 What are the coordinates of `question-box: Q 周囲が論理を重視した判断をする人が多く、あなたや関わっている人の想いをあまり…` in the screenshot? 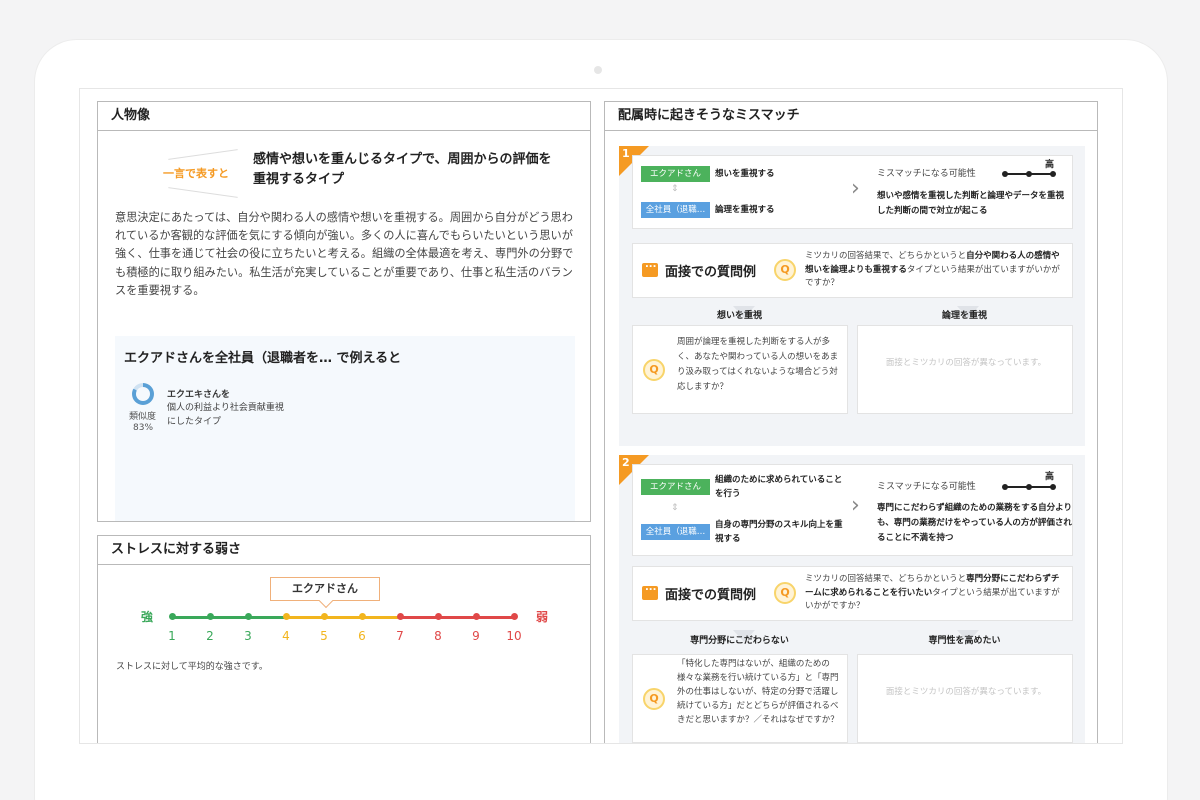 It's located at (740, 369).